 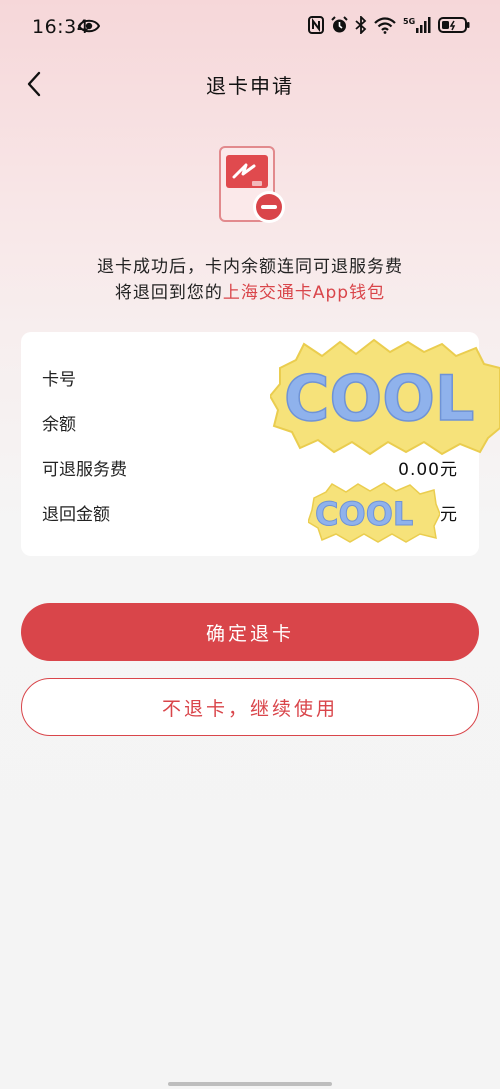 I want to click on refund-amount-value: 元, so click(x=449, y=514).